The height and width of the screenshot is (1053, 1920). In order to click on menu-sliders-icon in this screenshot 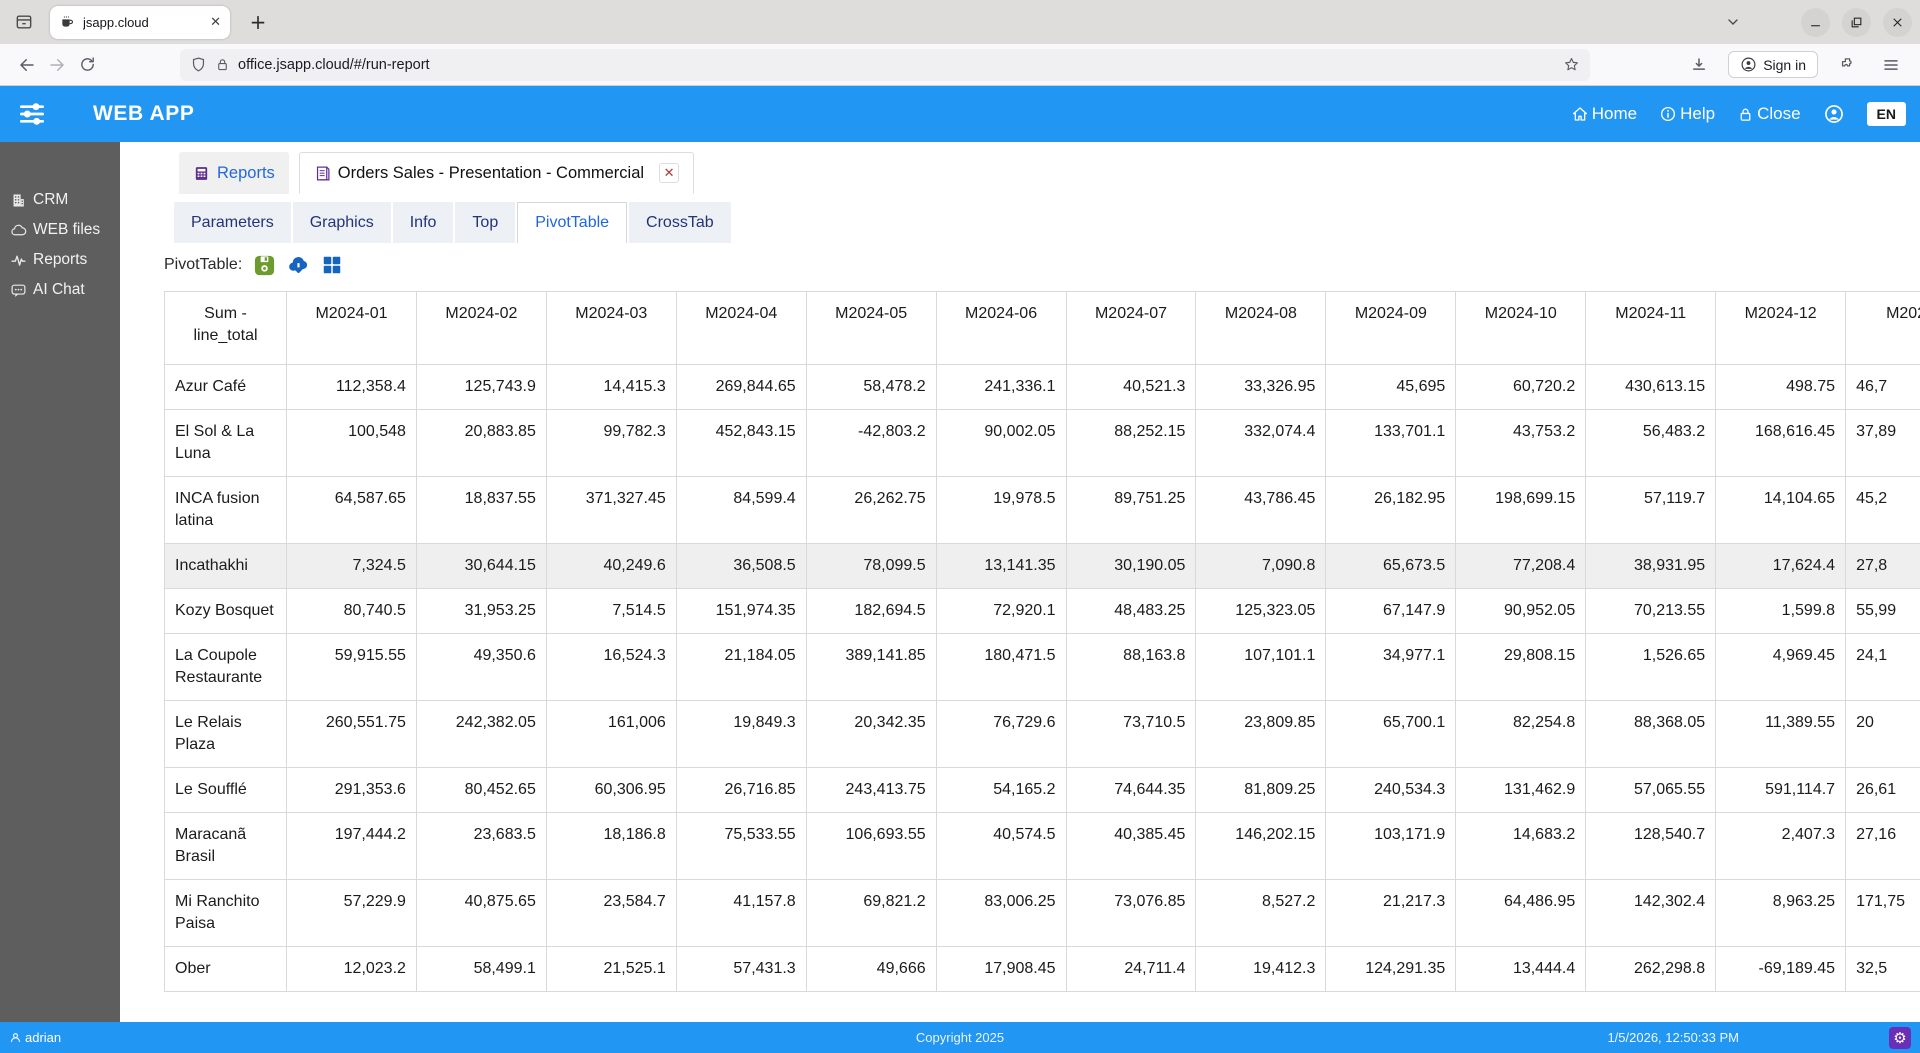, I will do `click(32, 114)`.